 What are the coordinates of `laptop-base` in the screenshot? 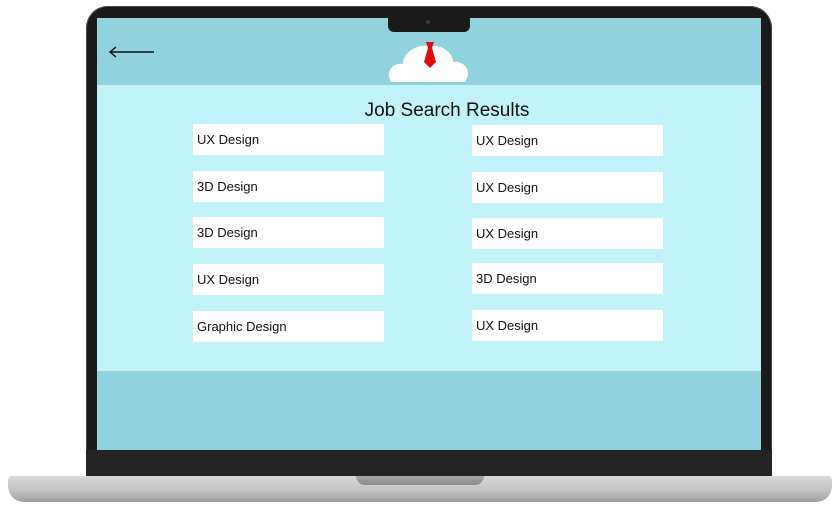 It's located at (420, 489).